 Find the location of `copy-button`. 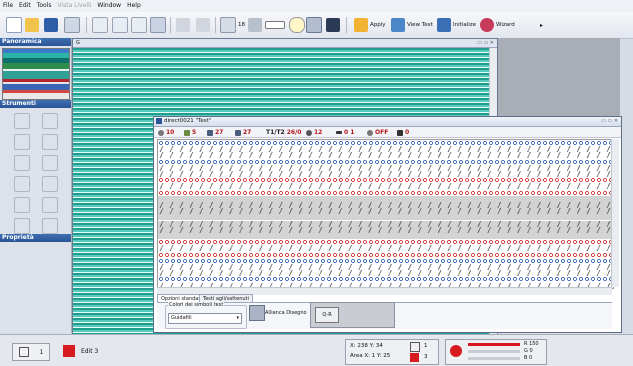

copy-button is located at coordinates (120, 25).